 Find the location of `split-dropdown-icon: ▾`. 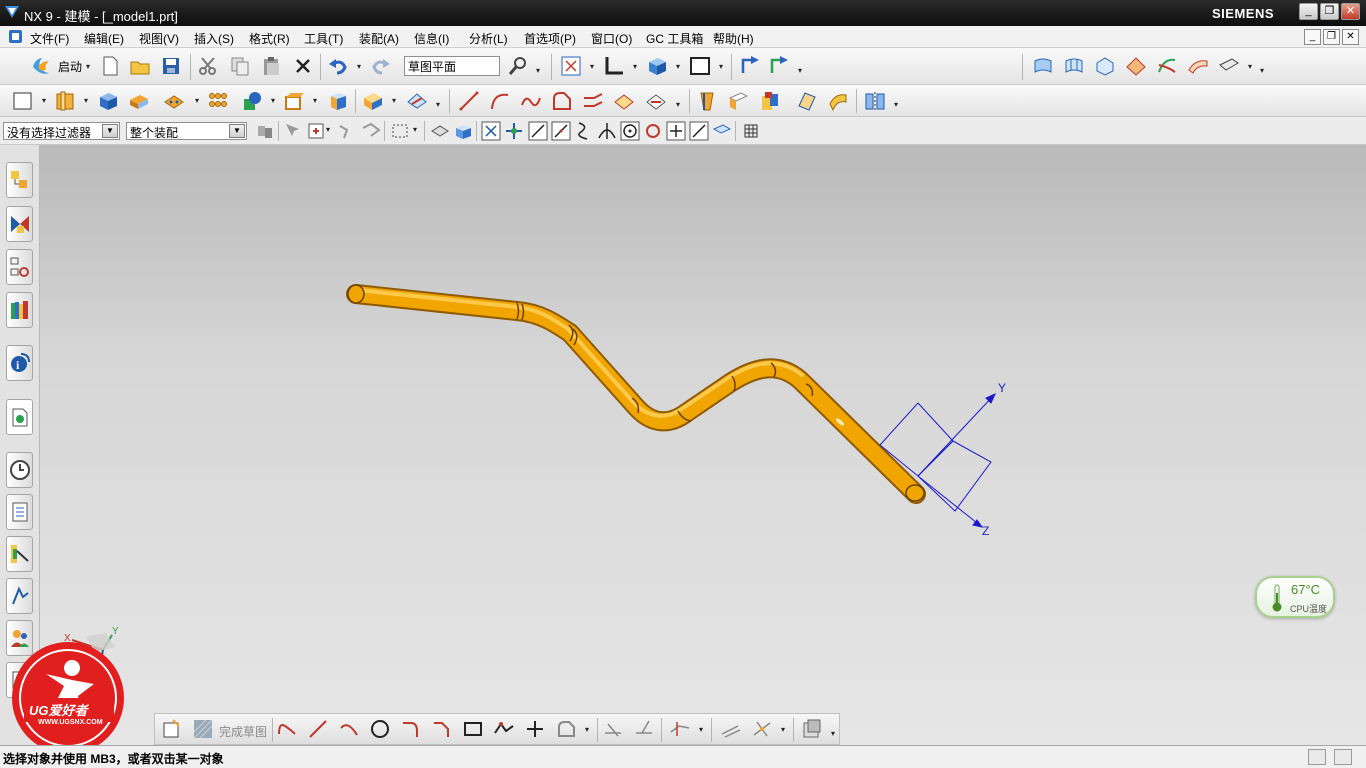

split-dropdown-icon: ▾ is located at coordinates (438, 104).